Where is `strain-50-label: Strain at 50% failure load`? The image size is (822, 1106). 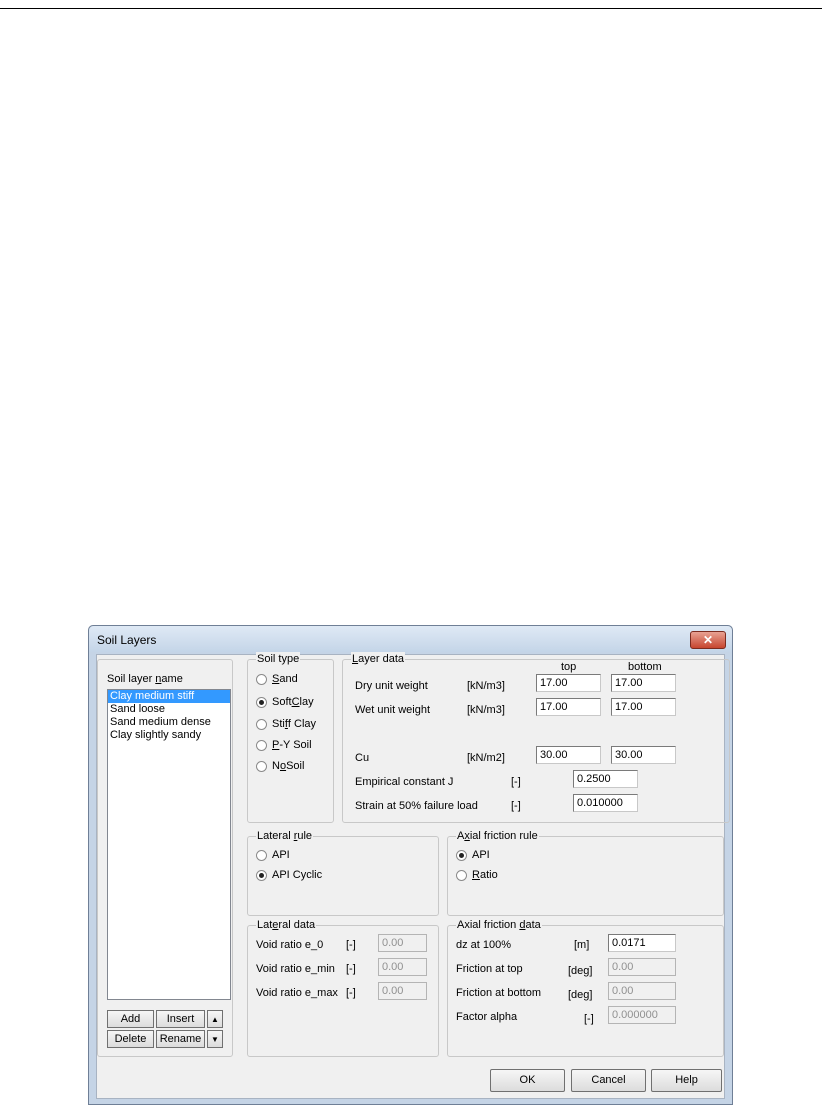 strain-50-label: Strain at 50% failure load is located at coordinates (416, 806).